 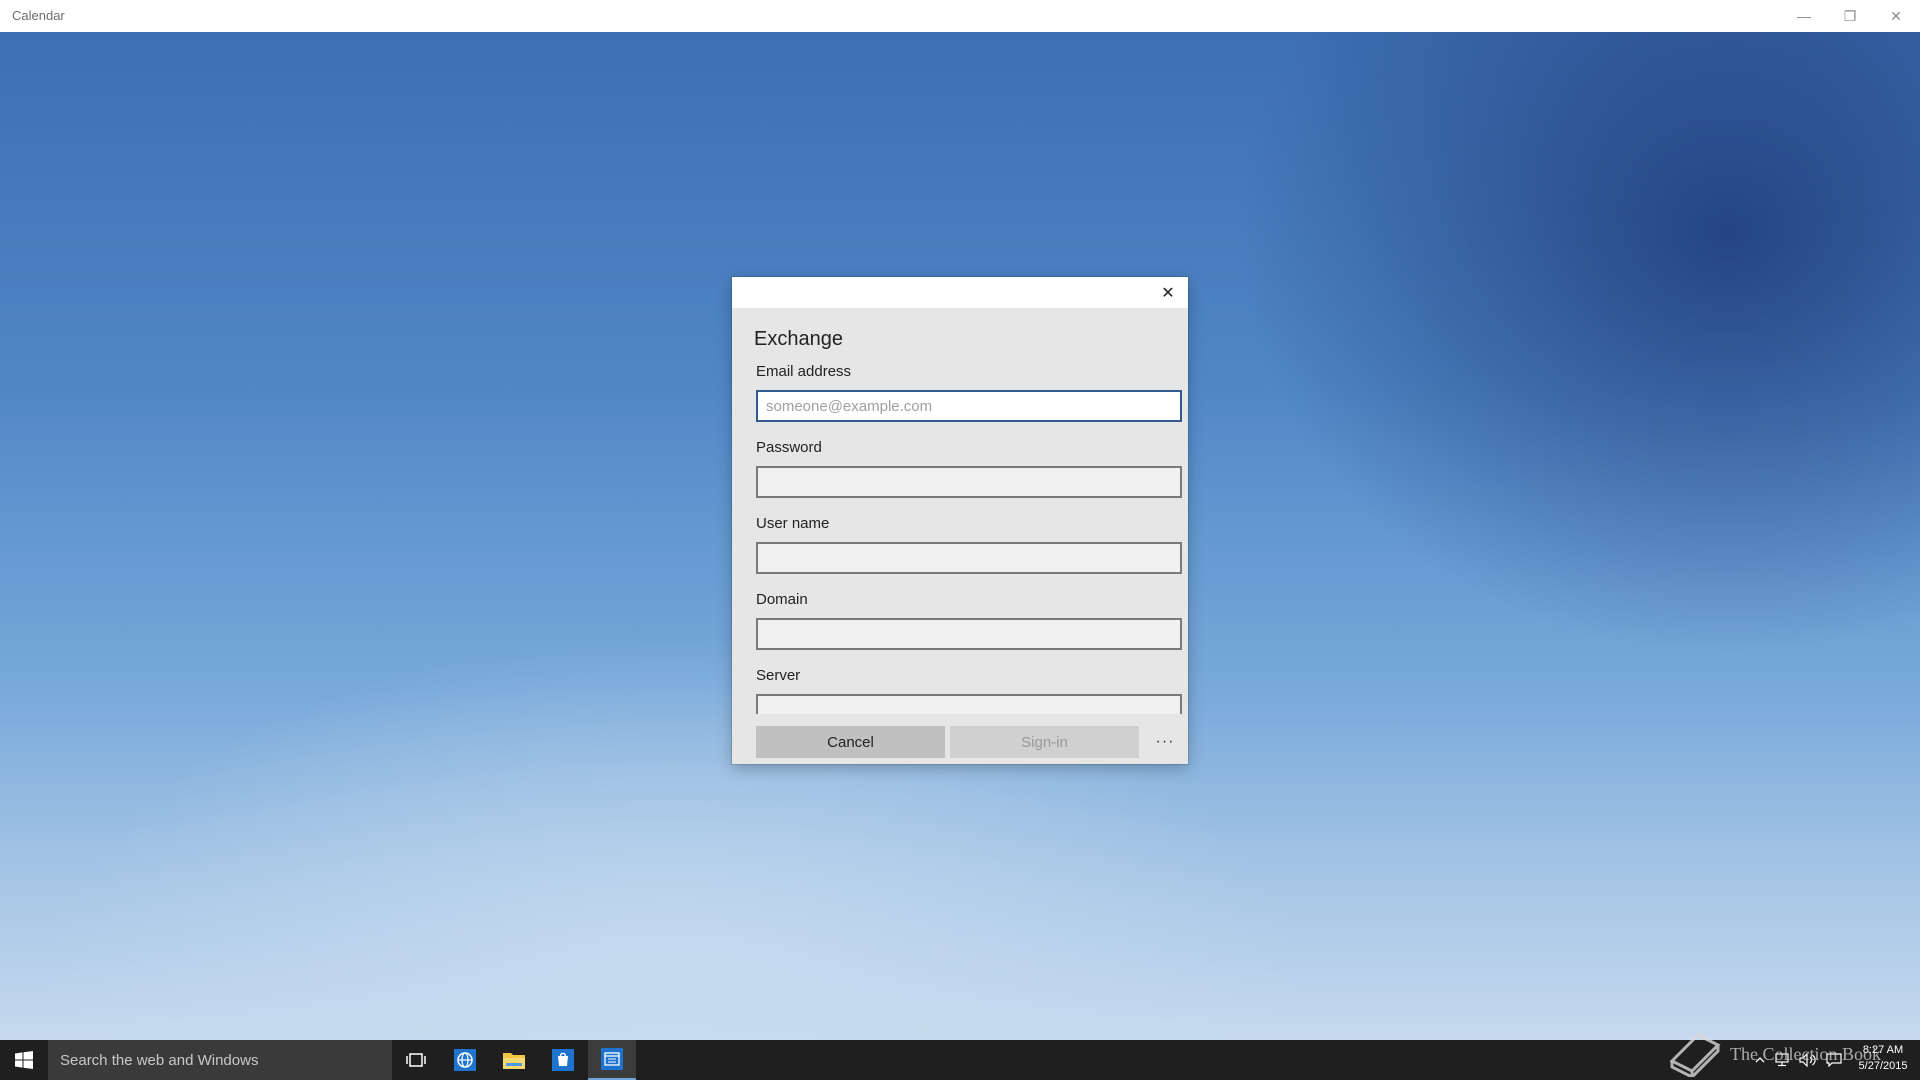 What do you see at coordinates (789, 447) in the screenshot?
I see `password-label: Password` at bounding box center [789, 447].